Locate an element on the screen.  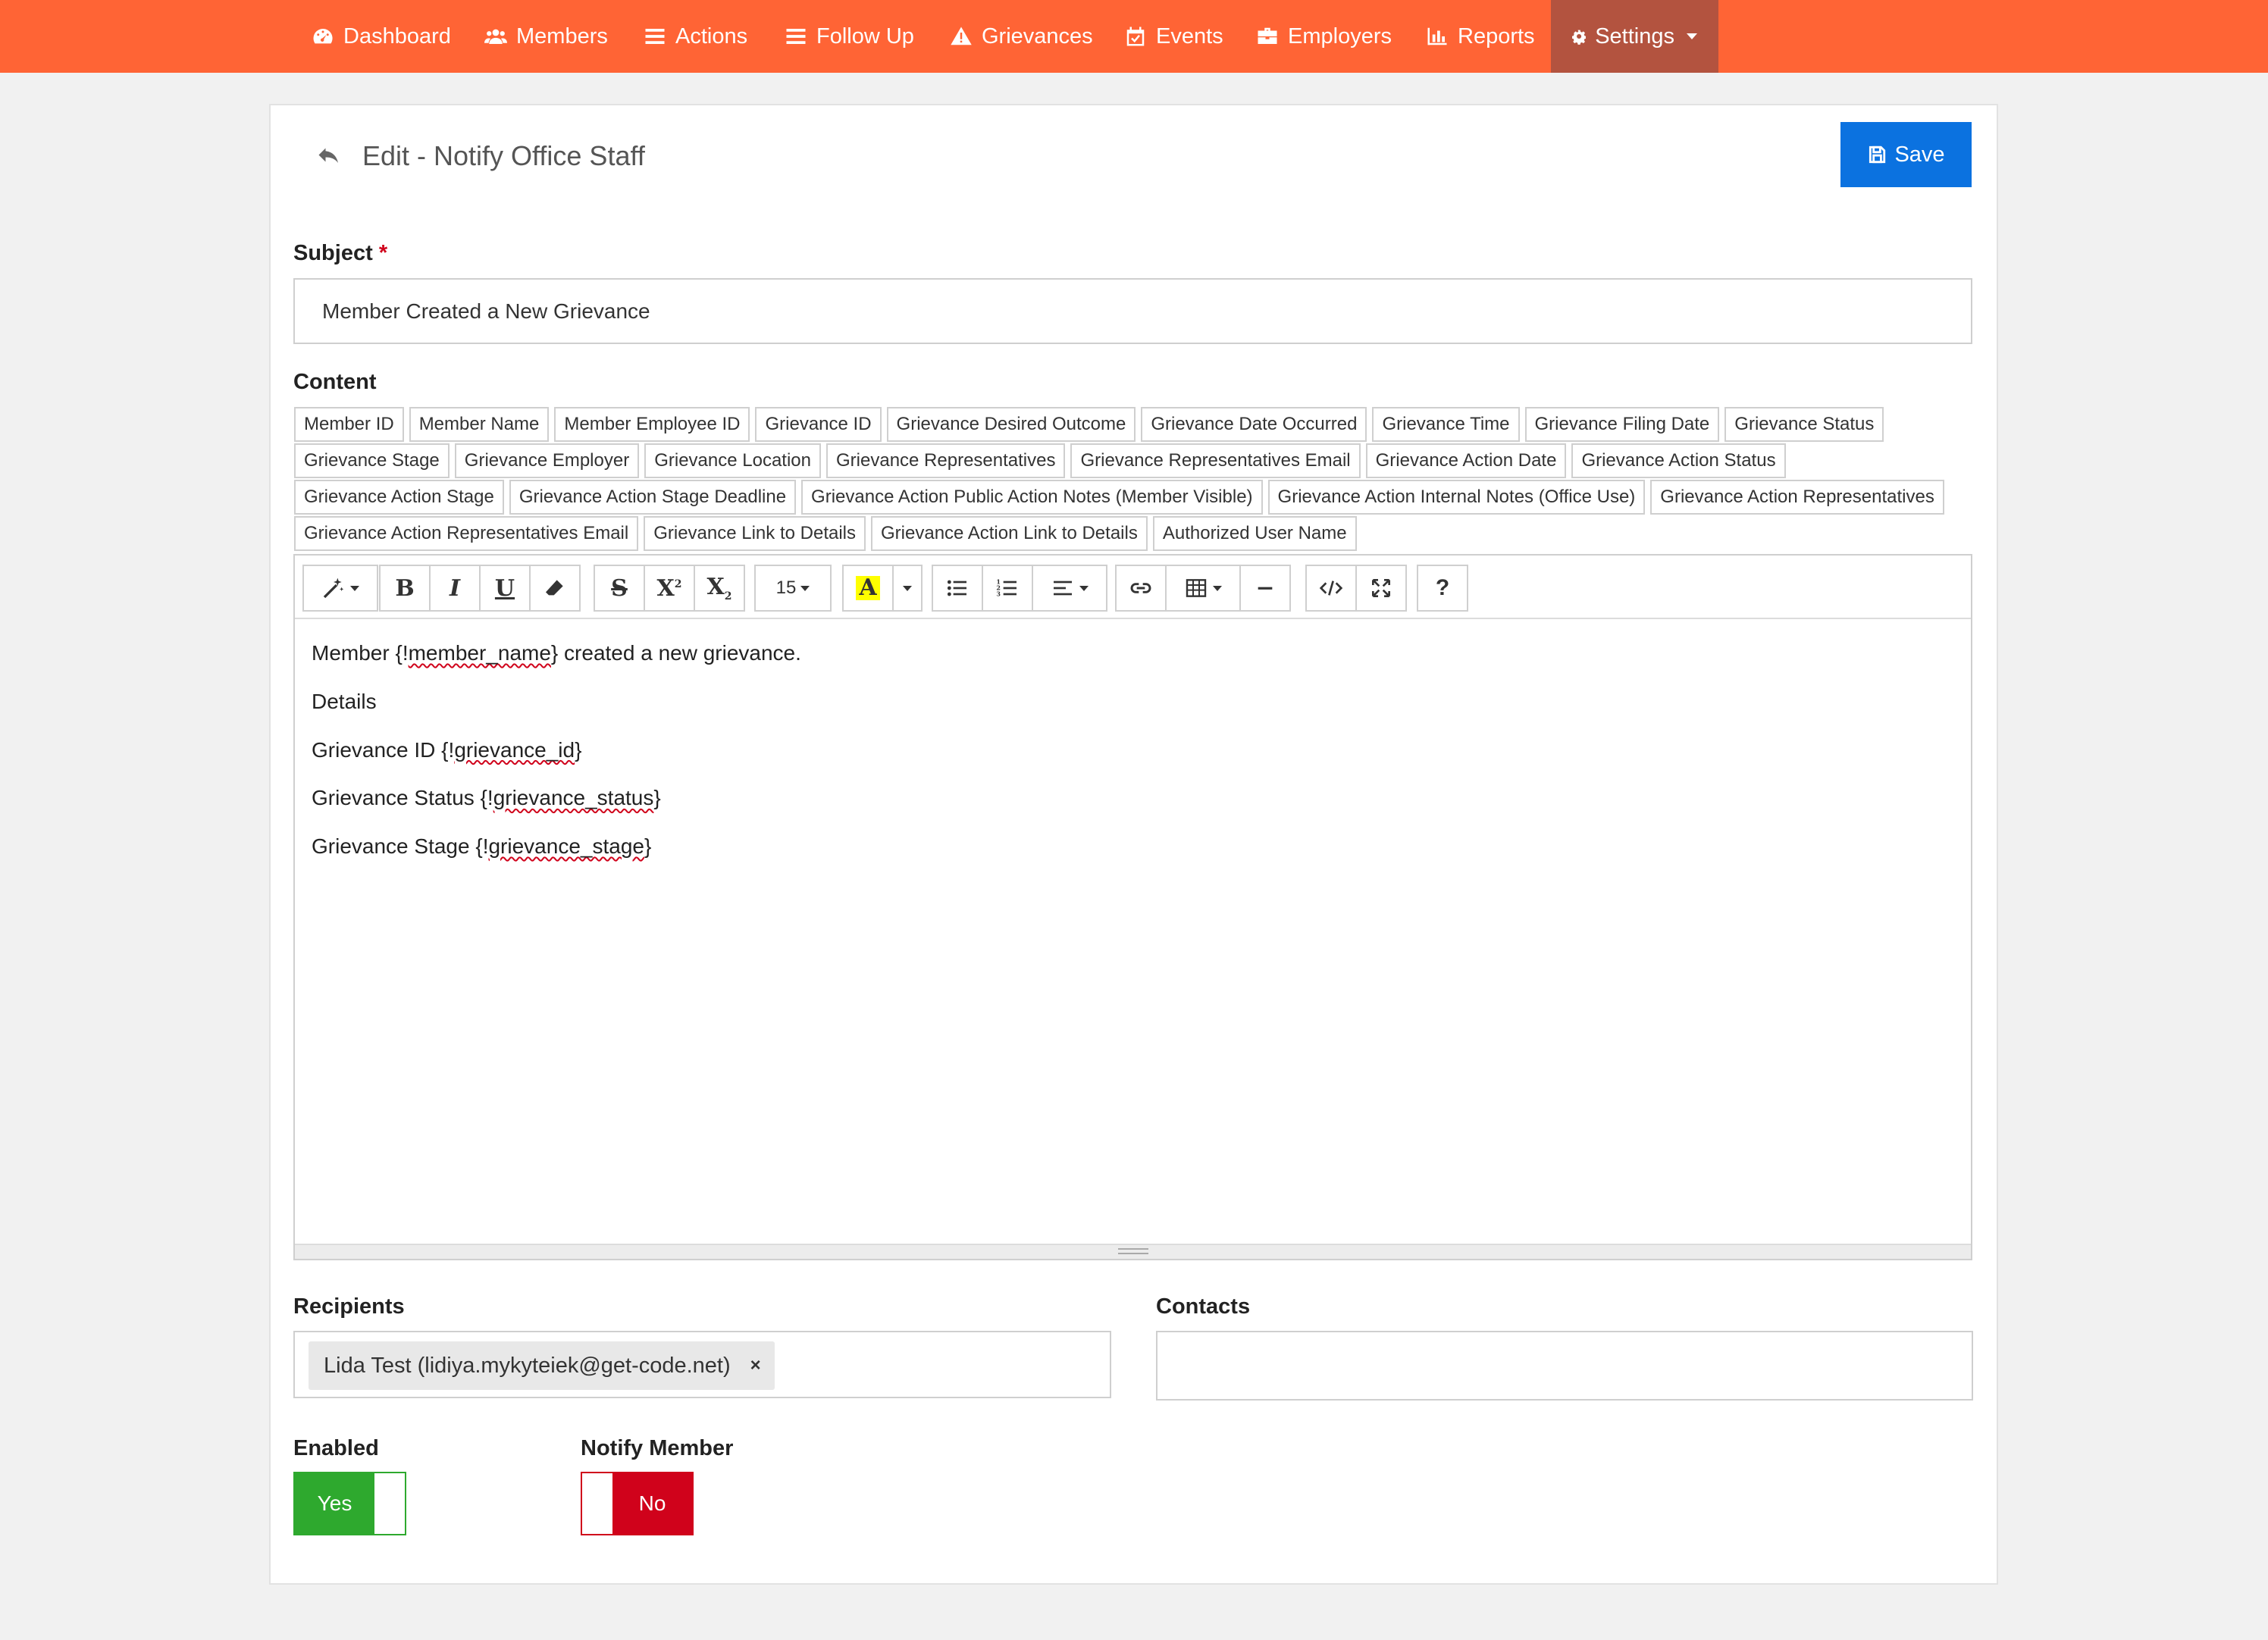
nav-label: Dashboard is located at coordinates (397, 36).